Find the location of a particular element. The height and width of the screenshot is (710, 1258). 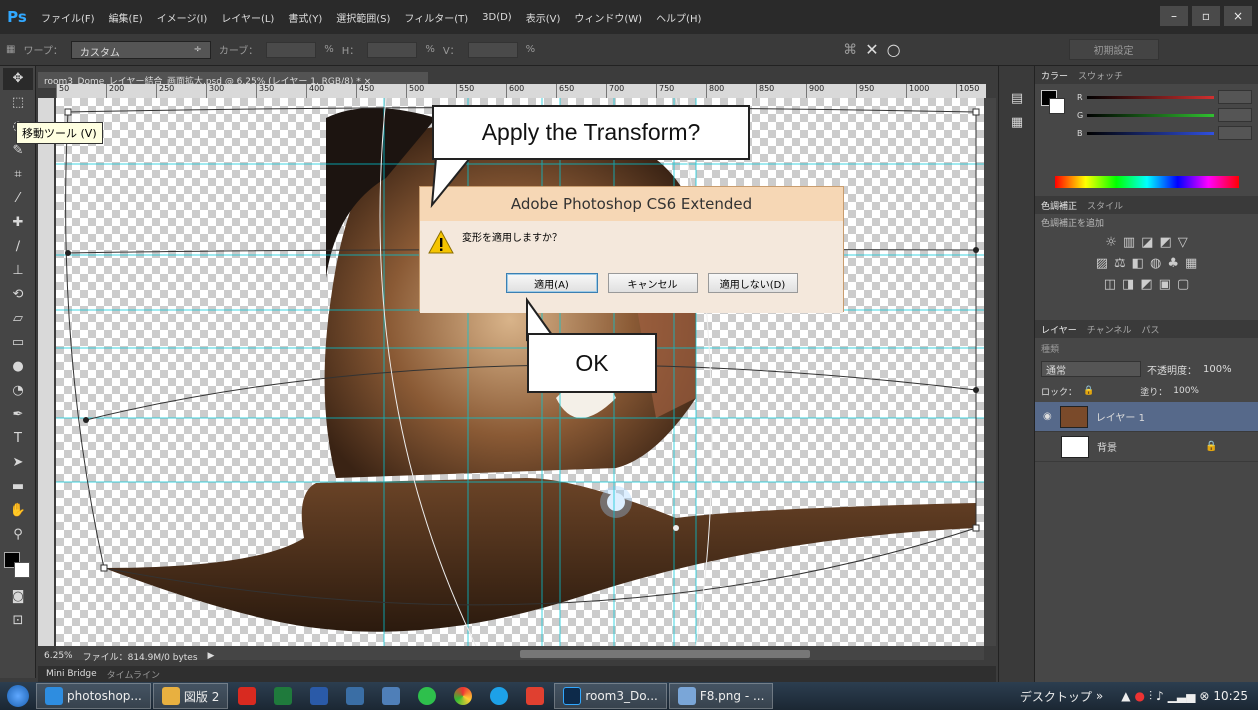

blue-value is located at coordinates (1235, 133).